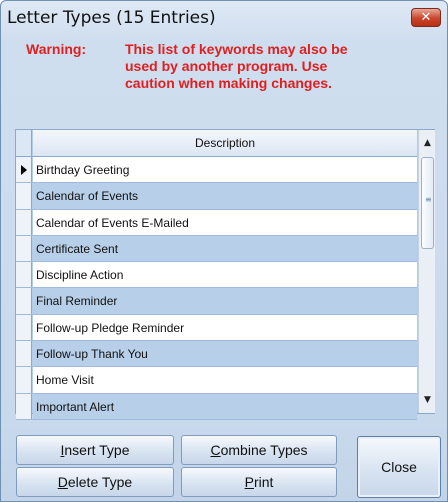  I want to click on insert-type-button: Insert Type, so click(95, 450).